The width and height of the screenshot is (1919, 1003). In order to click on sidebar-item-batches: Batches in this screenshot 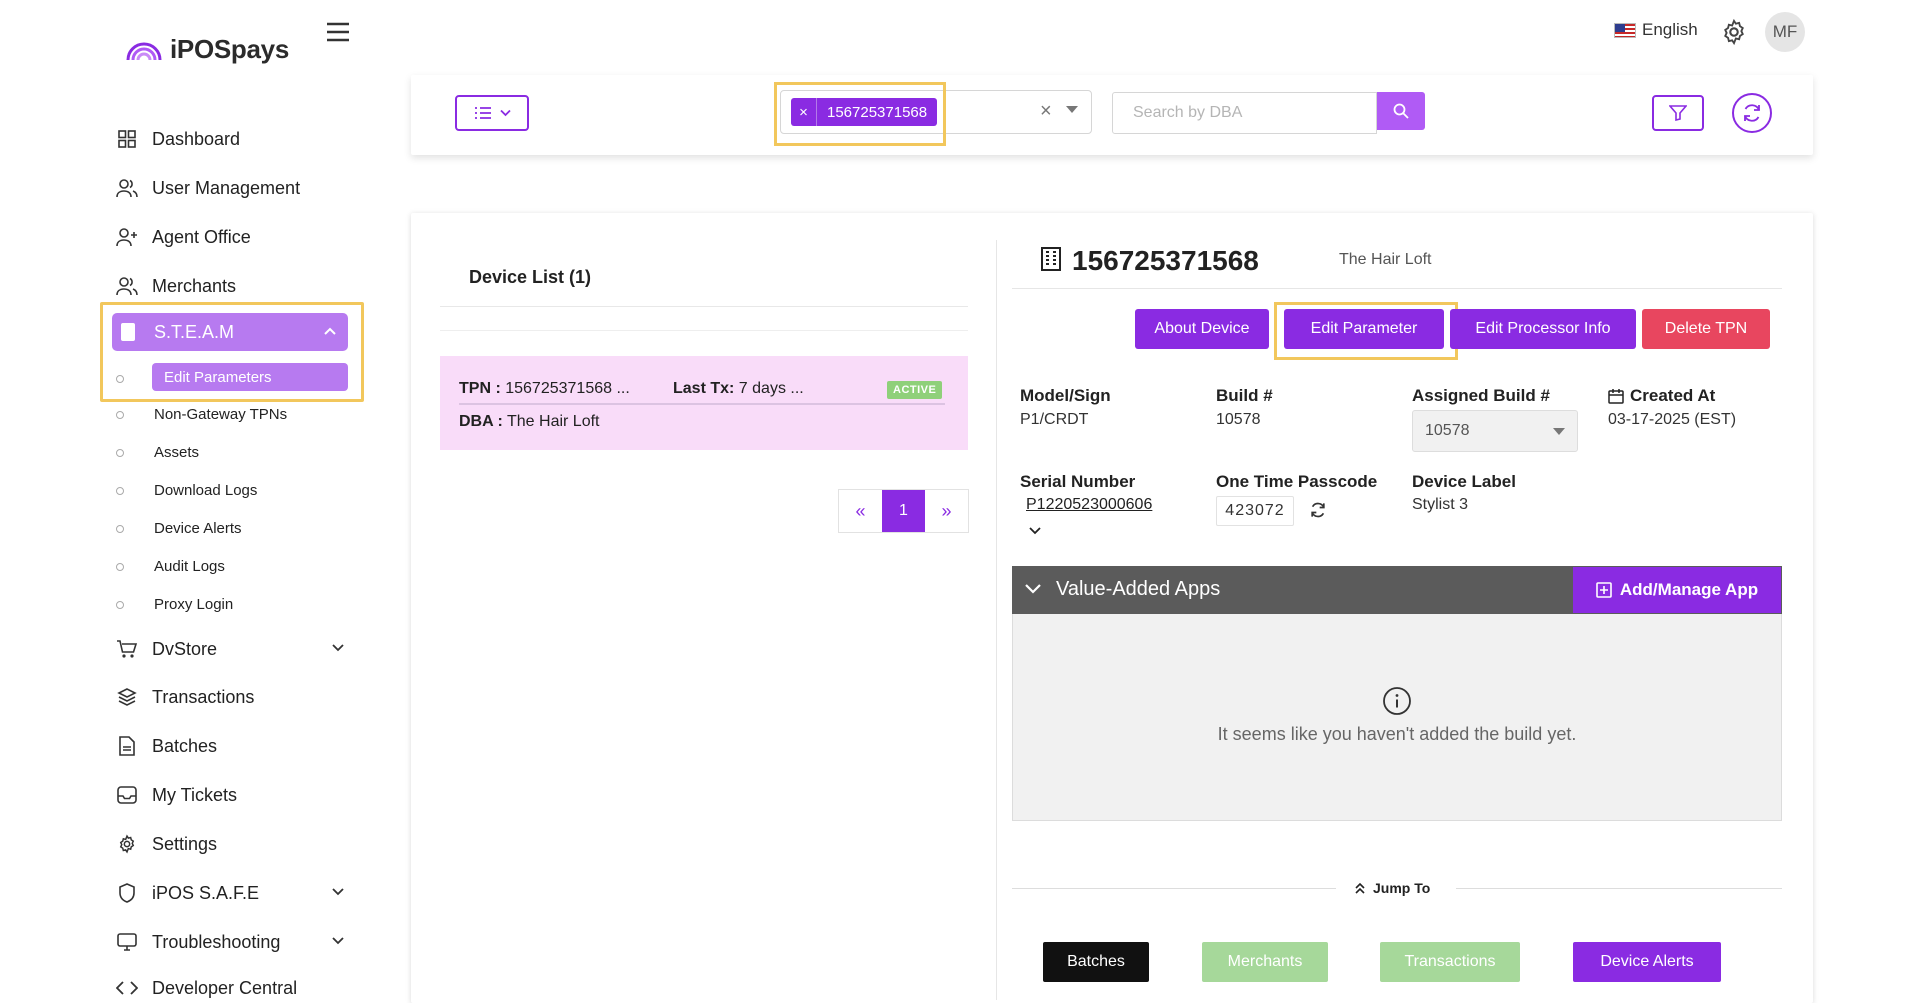, I will do `click(166, 746)`.